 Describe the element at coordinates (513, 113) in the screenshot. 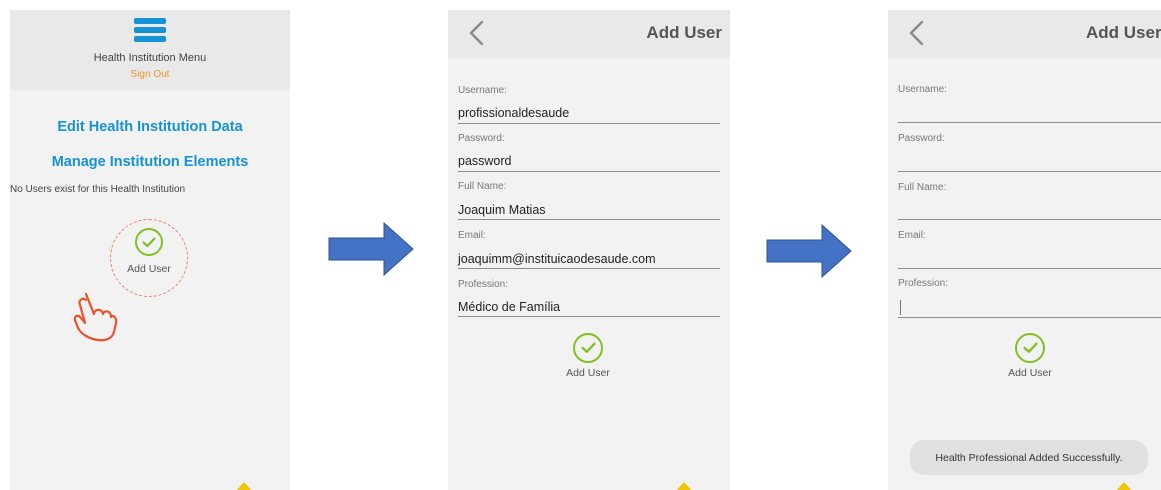

I see `username-field: profissionaldesaude` at that location.